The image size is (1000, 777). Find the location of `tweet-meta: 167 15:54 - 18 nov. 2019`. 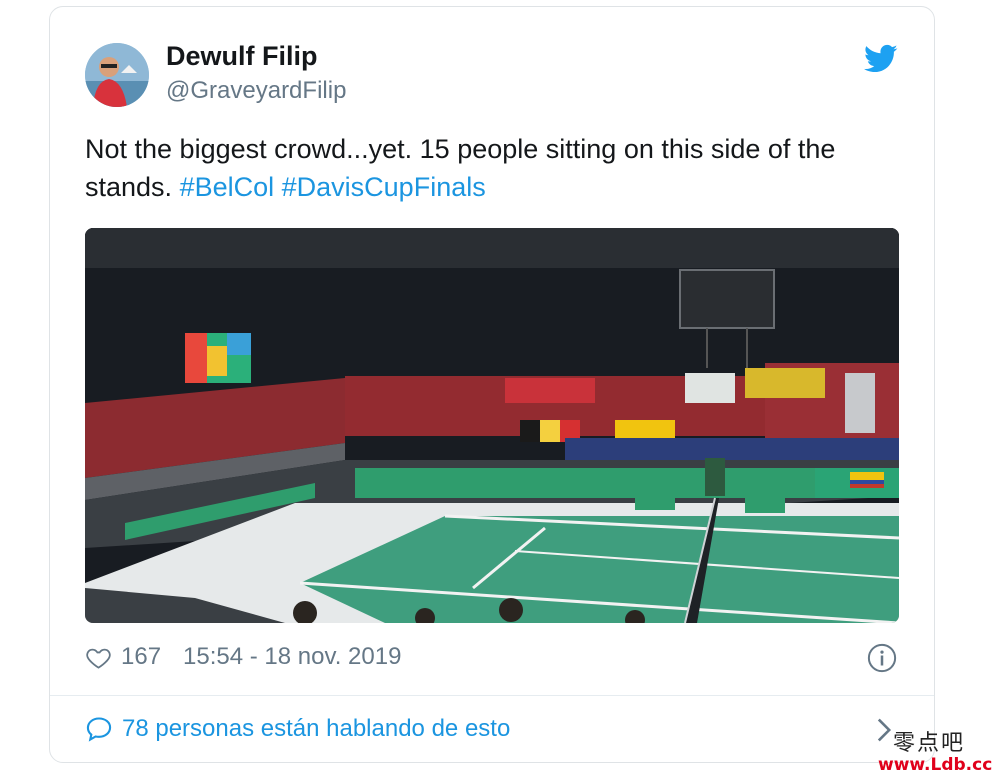

tweet-meta: 167 15:54 - 18 nov. 2019 is located at coordinates (243, 657).